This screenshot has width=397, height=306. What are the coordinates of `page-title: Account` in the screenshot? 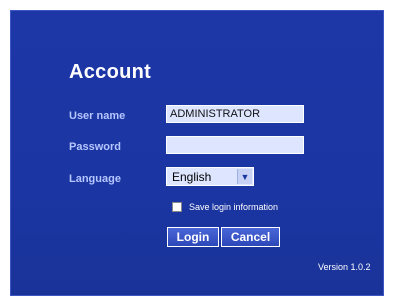 It's located at (110, 72).